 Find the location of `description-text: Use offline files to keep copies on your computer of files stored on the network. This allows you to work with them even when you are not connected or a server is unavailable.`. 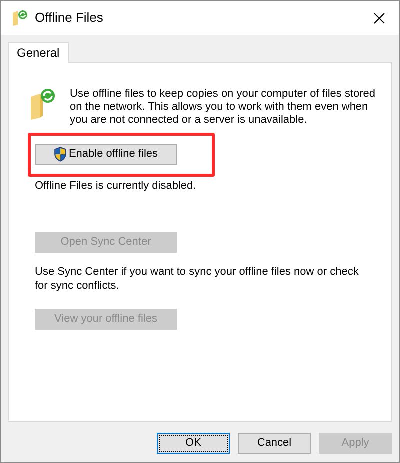

description-text: Use offline files to keep copies on your computer of files stored on the network. This allows you to work with them even when you are not connected or a server is unavailable. is located at coordinates (223, 107).